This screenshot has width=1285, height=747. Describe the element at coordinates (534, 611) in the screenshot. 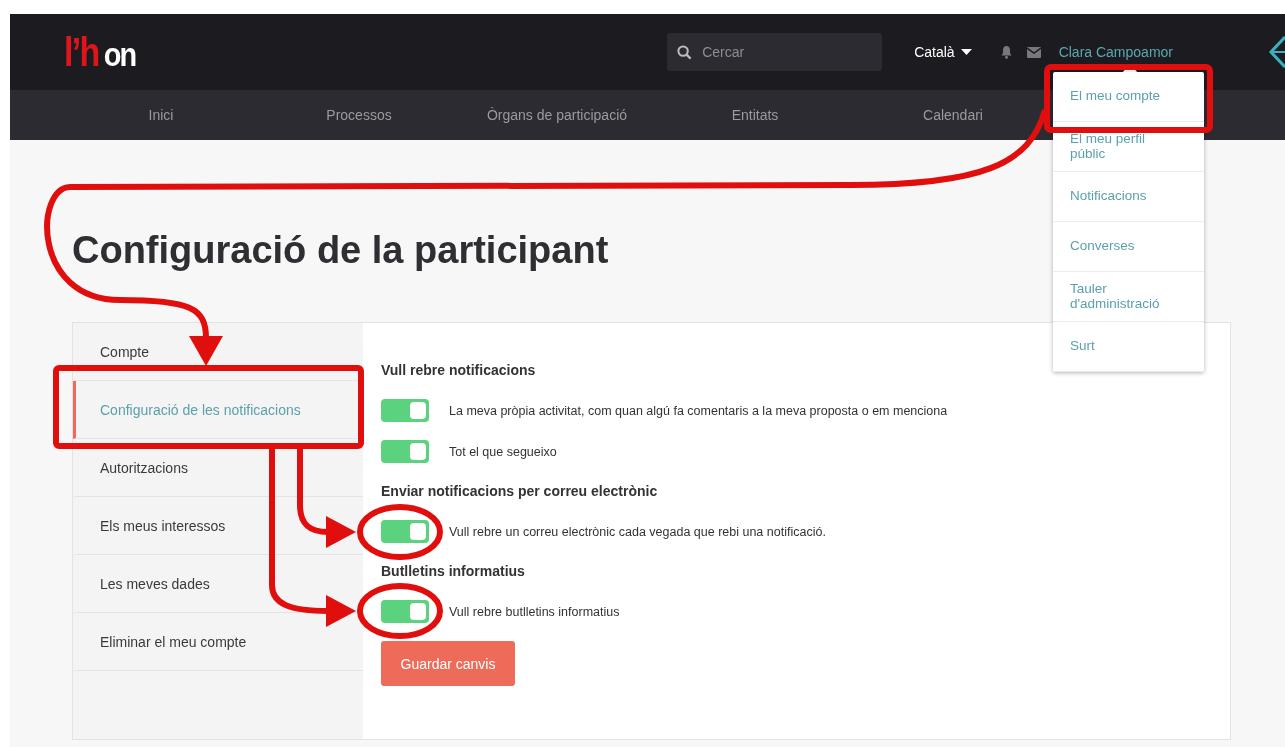

I see `option-label: Vull rebre butlletins informatius` at that location.